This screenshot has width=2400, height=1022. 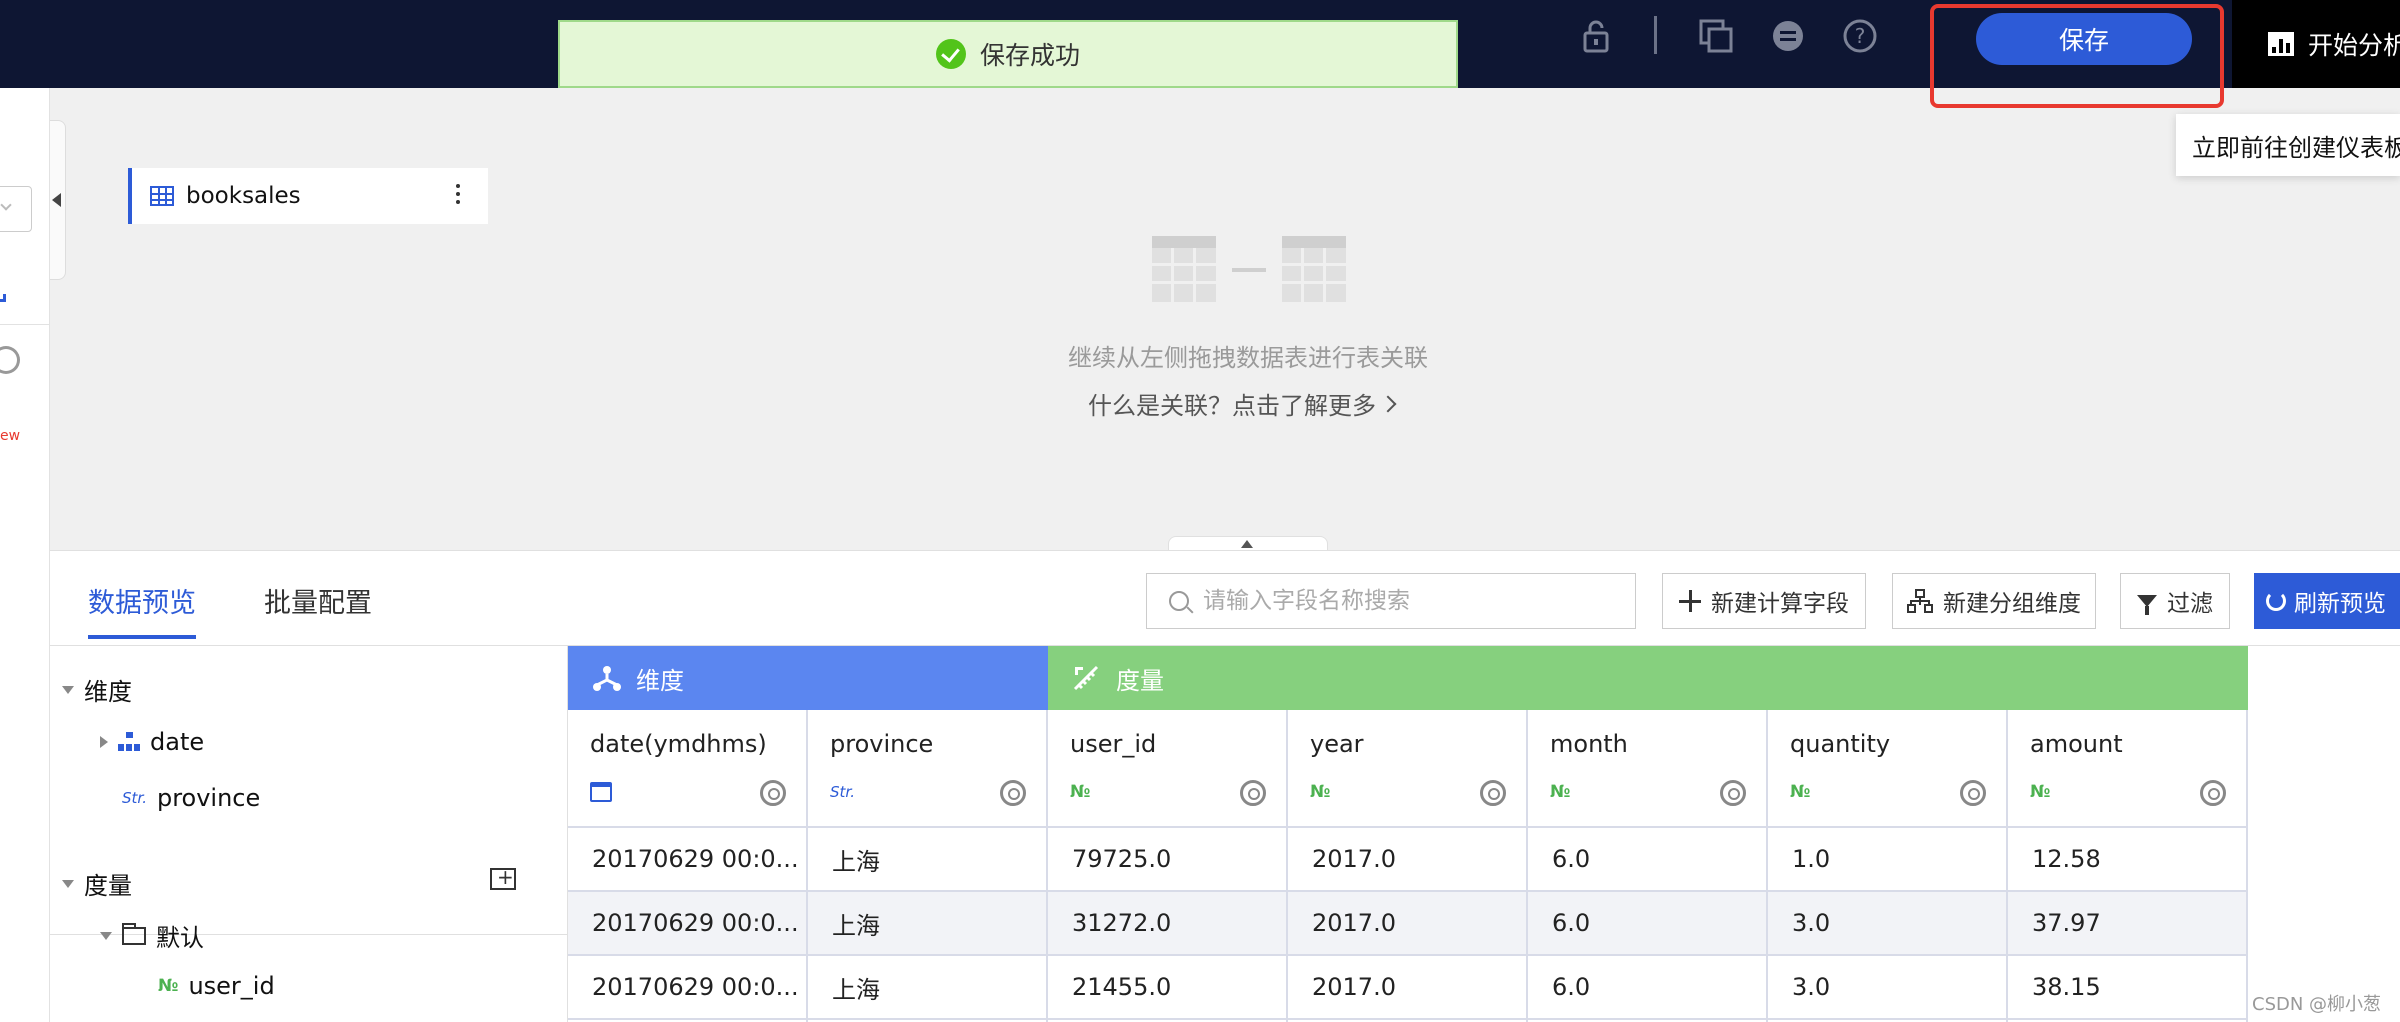 I want to click on toast-message: 保存成功, so click(x=1029, y=55).